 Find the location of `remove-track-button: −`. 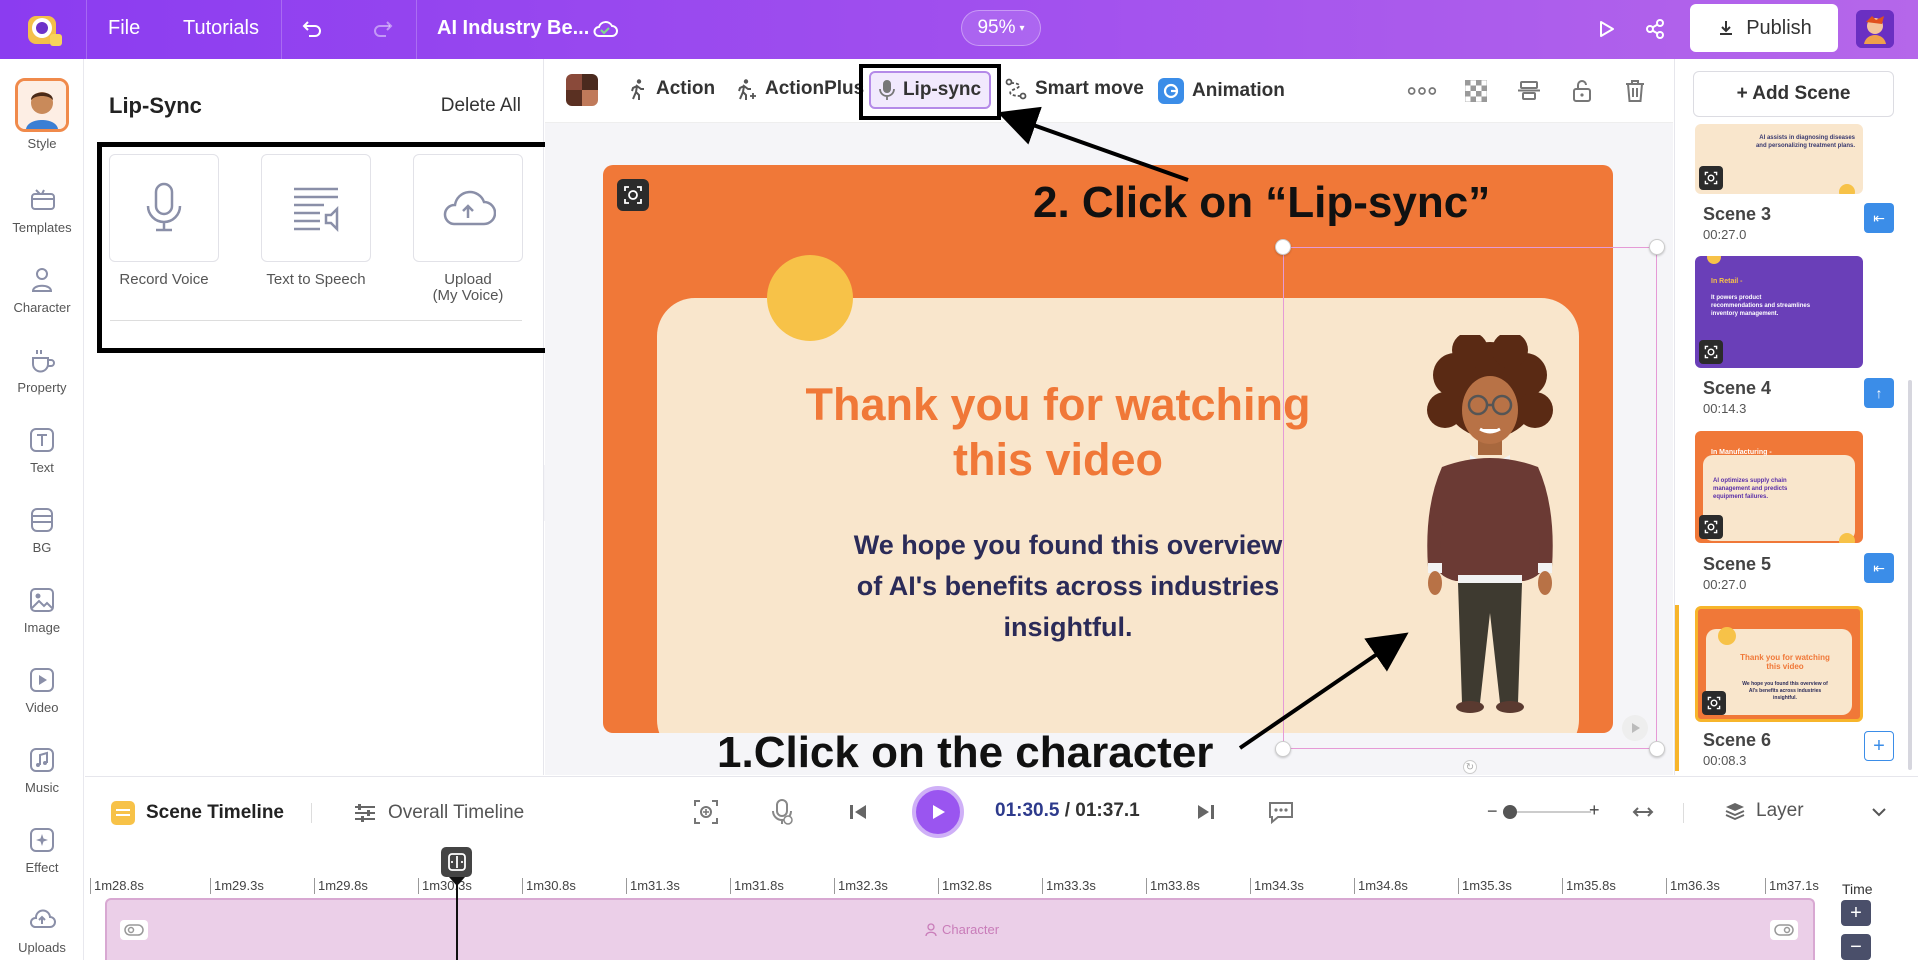

remove-track-button: − is located at coordinates (1856, 947).